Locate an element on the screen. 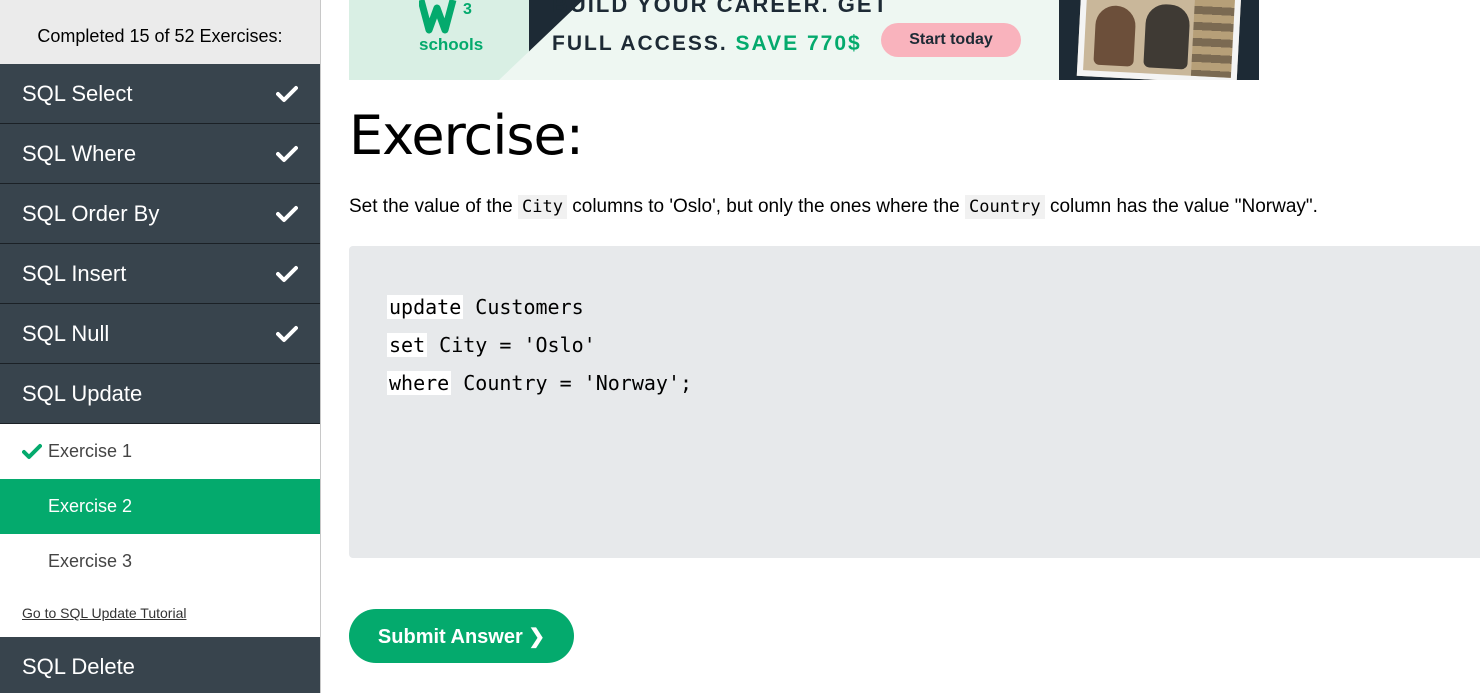 The image size is (1480, 693). chapter-sql-null: SQL Null is located at coordinates (160, 334).